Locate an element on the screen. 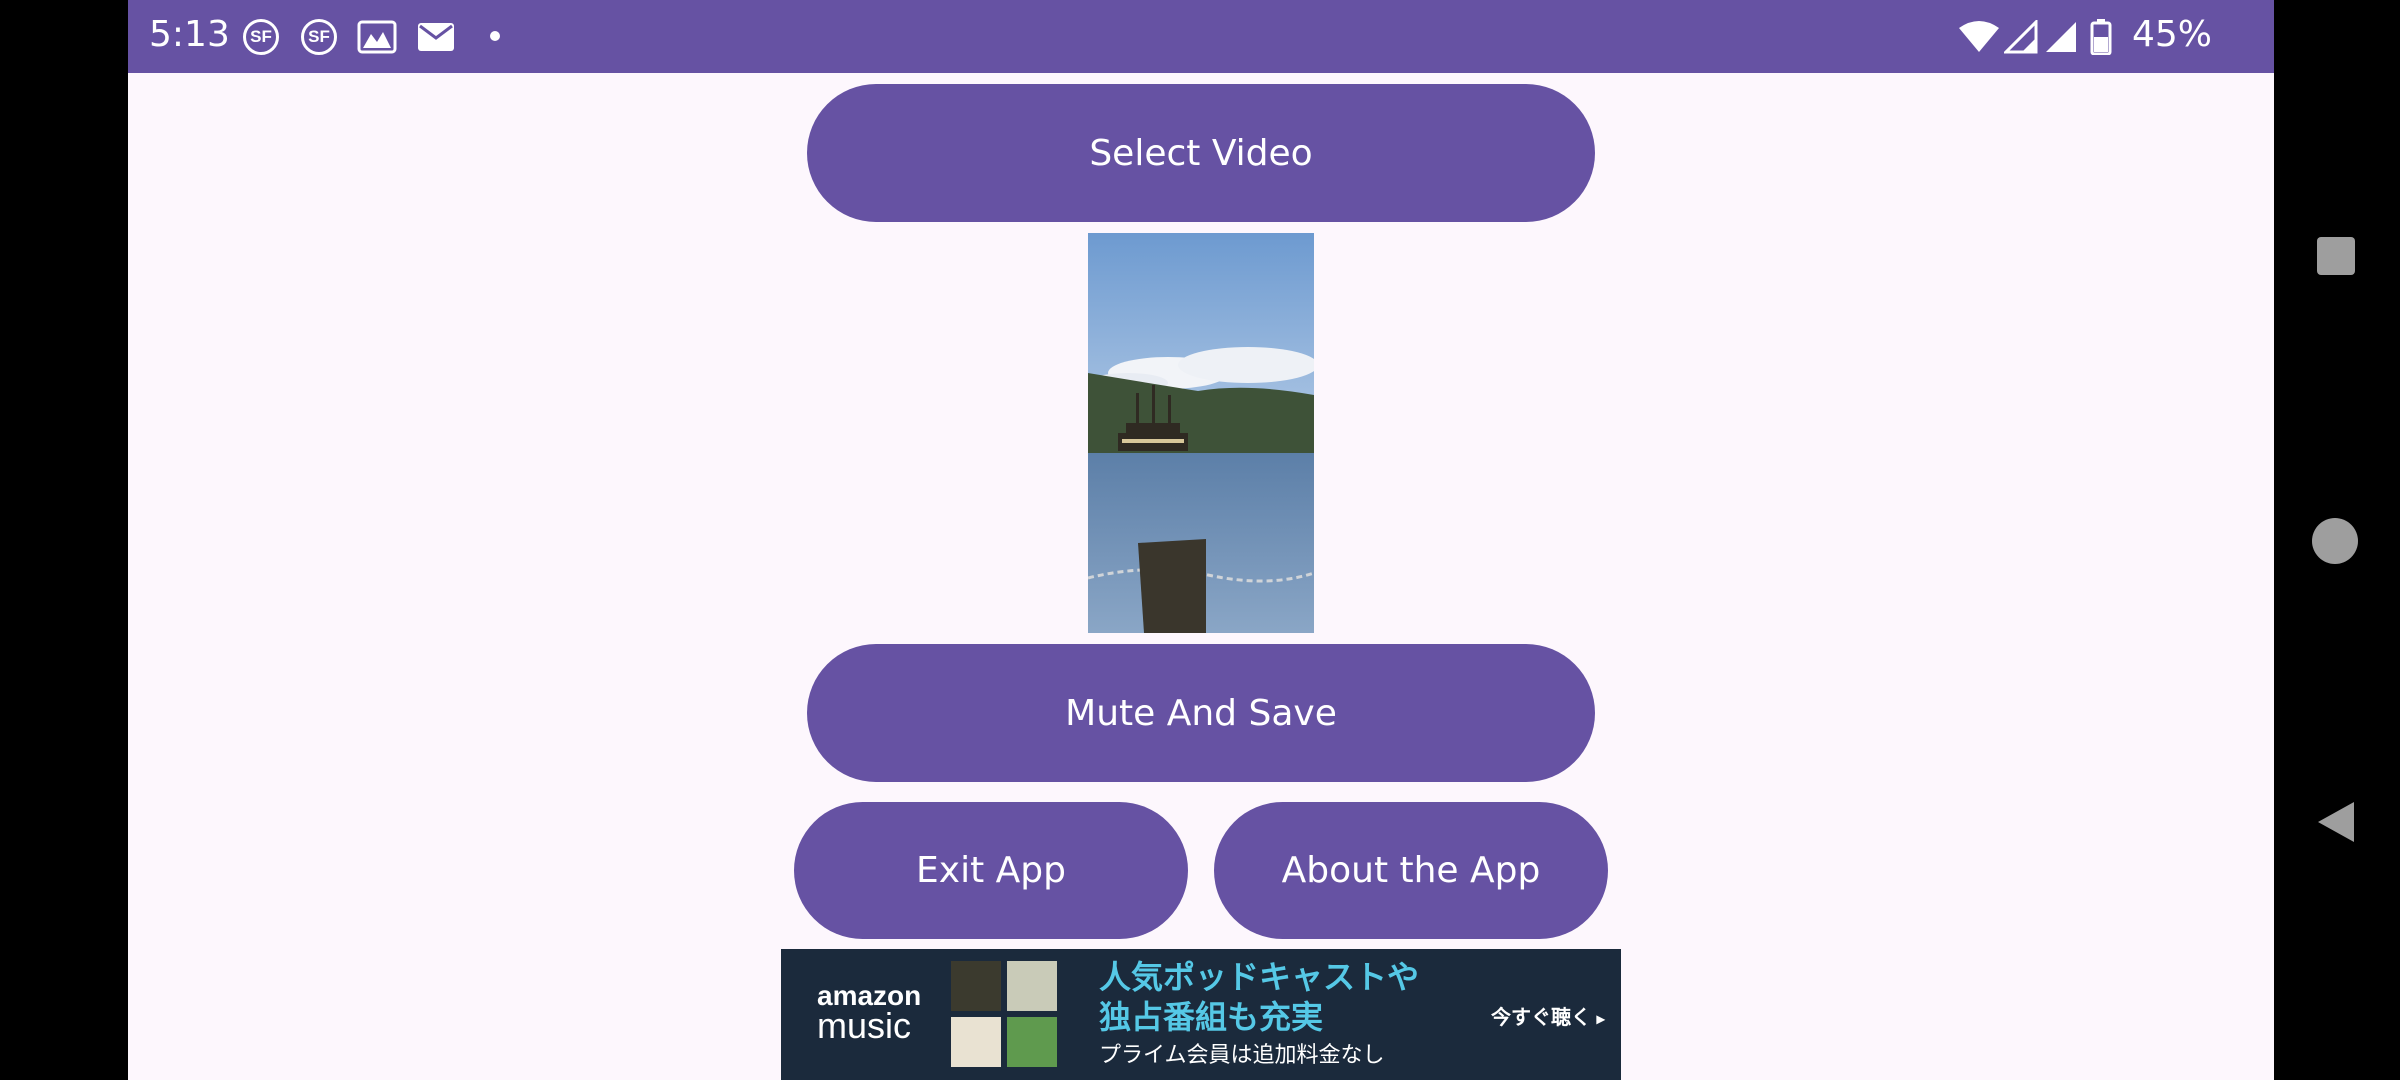  gallery-icon is located at coordinates (377, 37).